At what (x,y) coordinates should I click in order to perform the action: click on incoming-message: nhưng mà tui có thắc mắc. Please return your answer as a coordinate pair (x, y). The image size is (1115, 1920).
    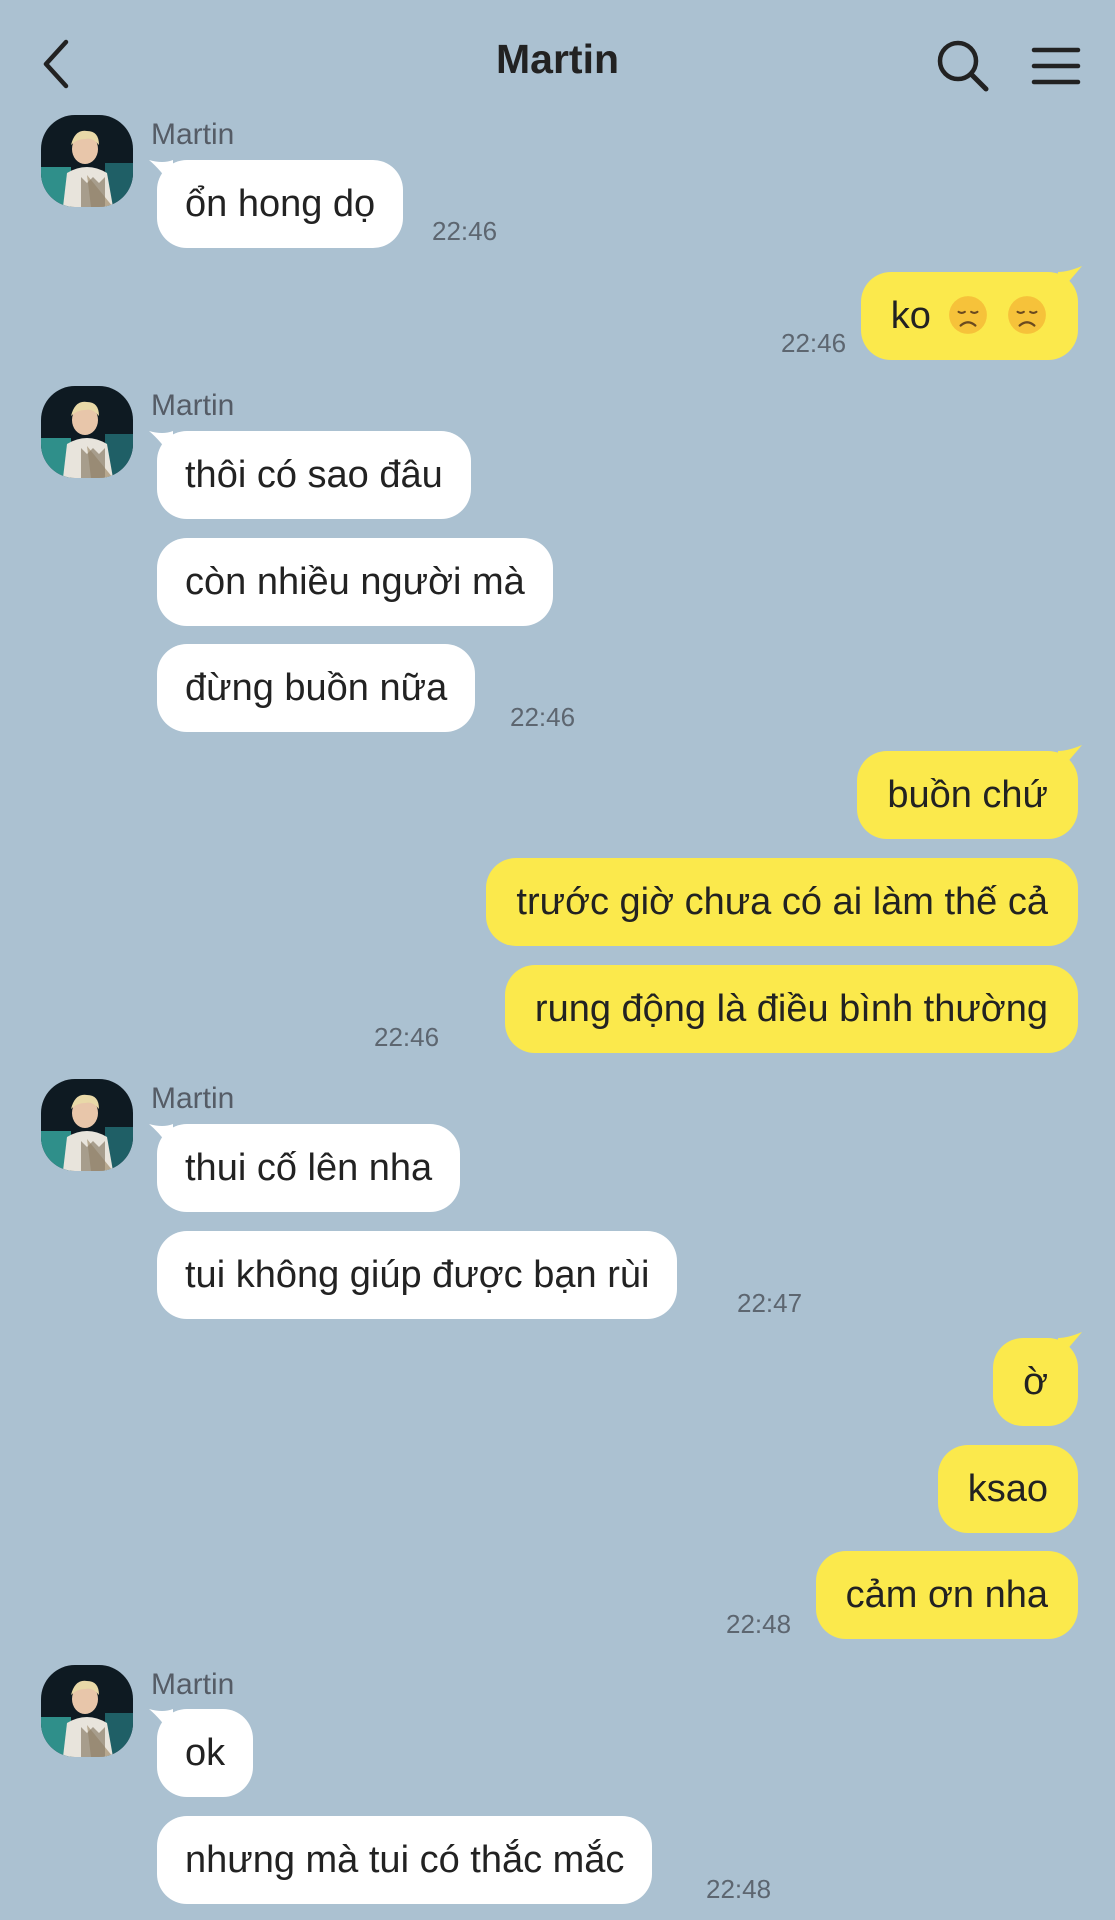
    Looking at the image, I should click on (405, 1860).